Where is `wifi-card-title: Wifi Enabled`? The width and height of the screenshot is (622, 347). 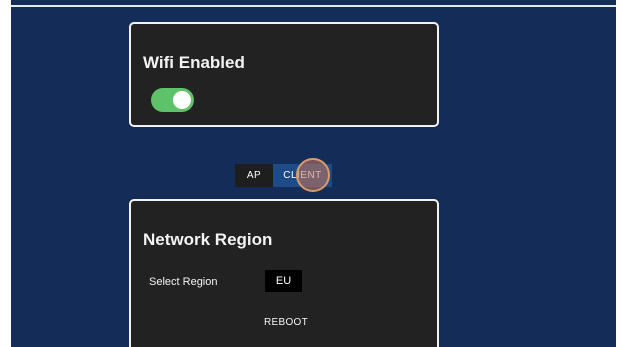
wifi-card-title: Wifi Enabled is located at coordinates (194, 62).